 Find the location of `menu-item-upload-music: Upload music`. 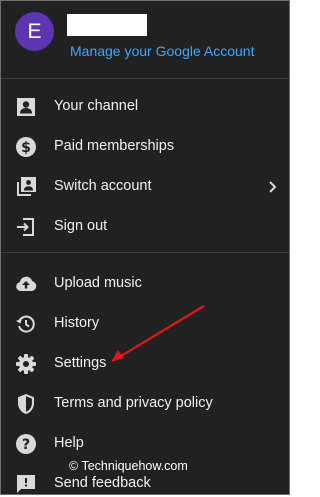

menu-item-upload-music: Upload music is located at coordinates (145, 284).